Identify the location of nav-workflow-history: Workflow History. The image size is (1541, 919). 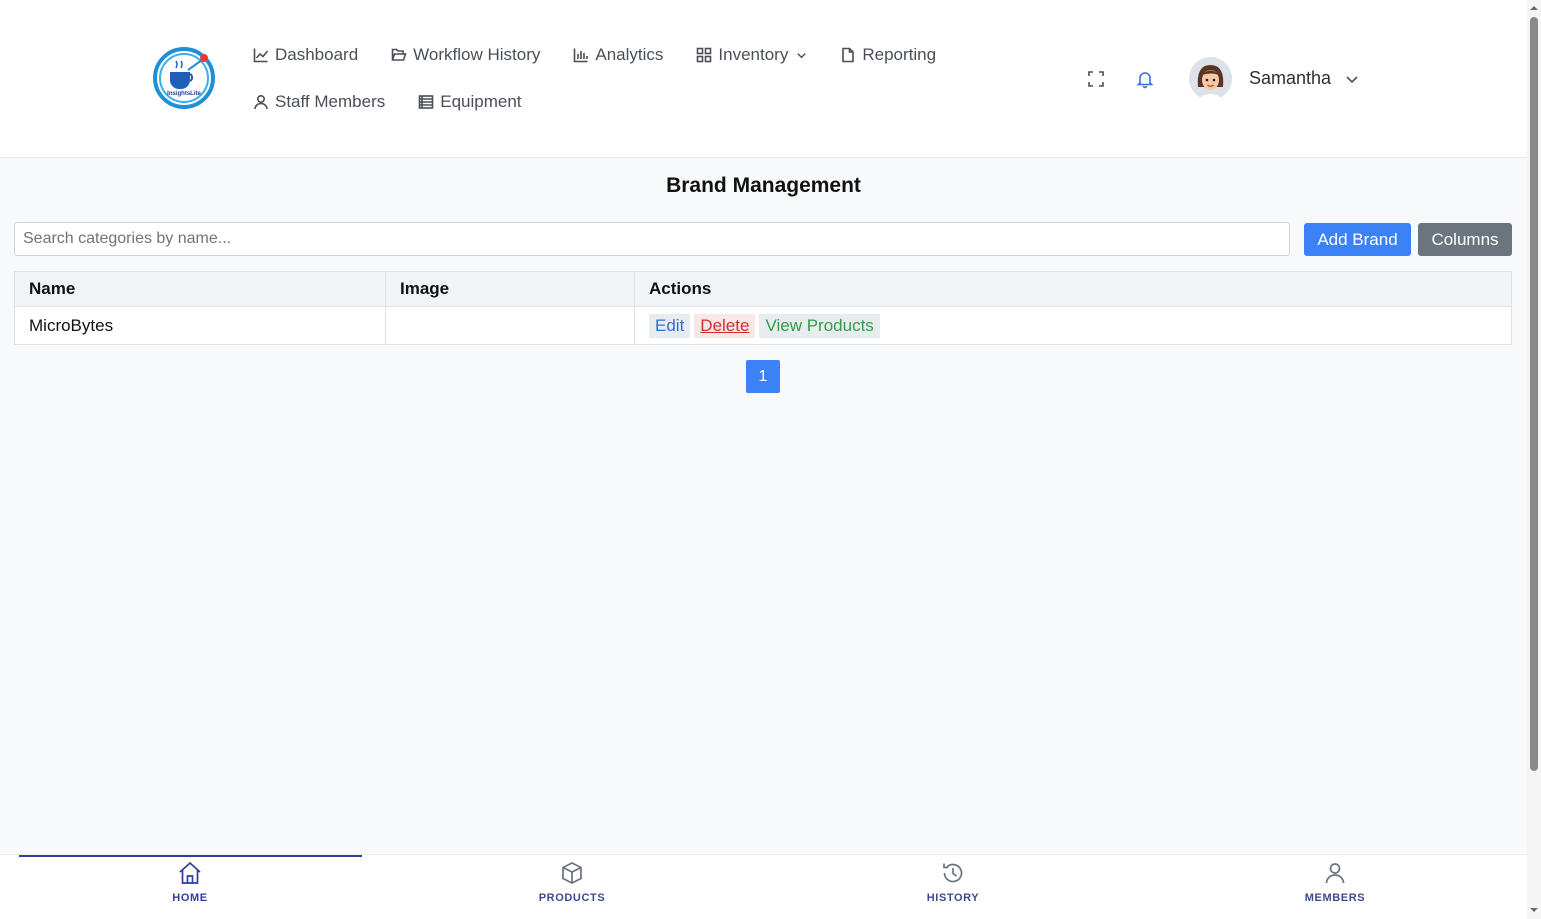
(465, 55).